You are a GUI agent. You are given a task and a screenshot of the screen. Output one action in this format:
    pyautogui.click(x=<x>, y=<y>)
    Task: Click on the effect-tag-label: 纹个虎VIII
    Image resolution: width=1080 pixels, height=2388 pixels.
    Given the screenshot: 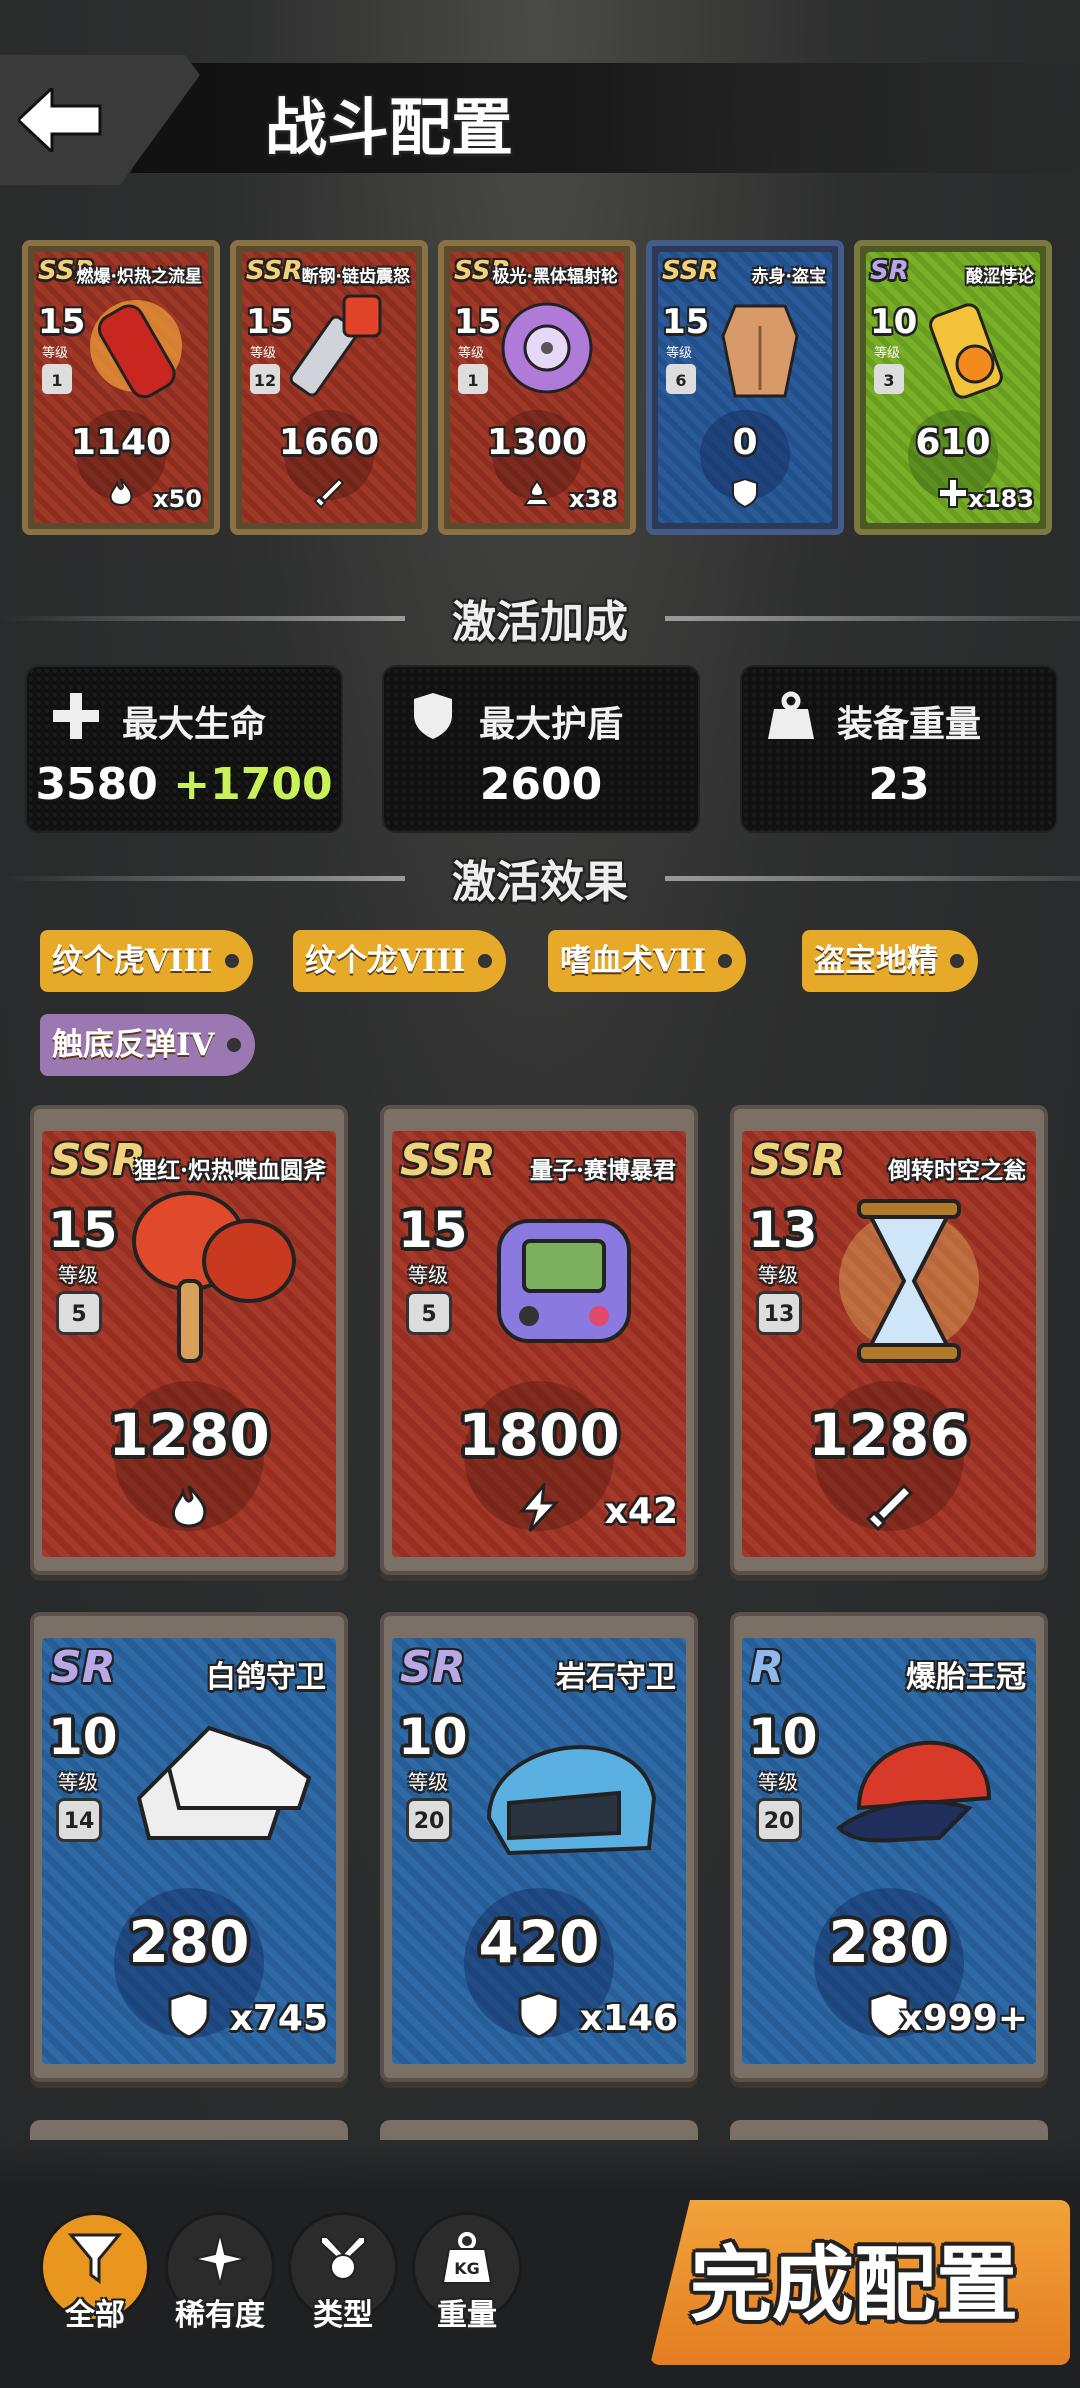 What is the action you would take?
    pyautogui.click(x=132, y=961)
    